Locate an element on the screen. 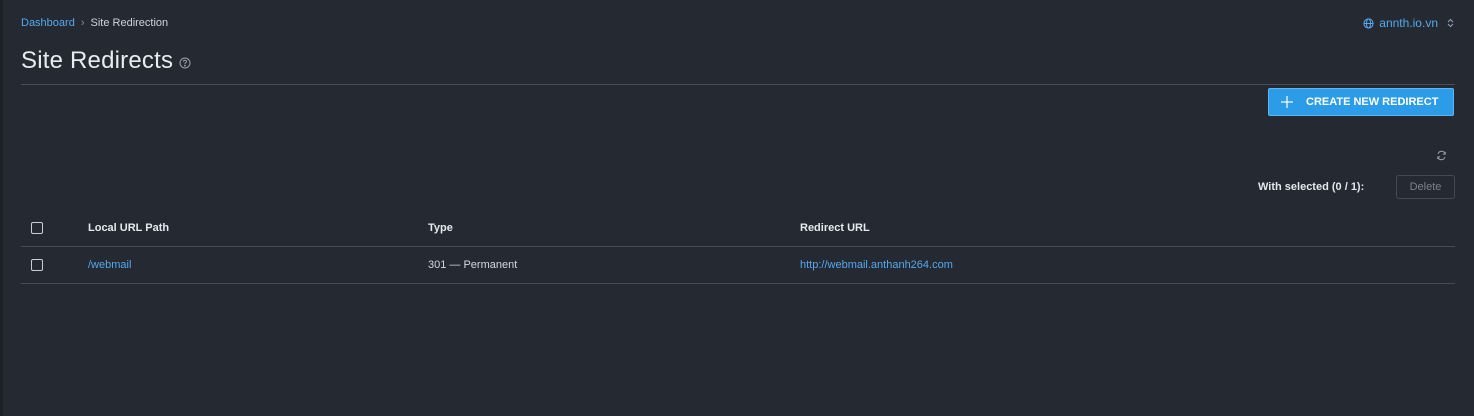  globe-icon is located at coordinates (1368, 23).